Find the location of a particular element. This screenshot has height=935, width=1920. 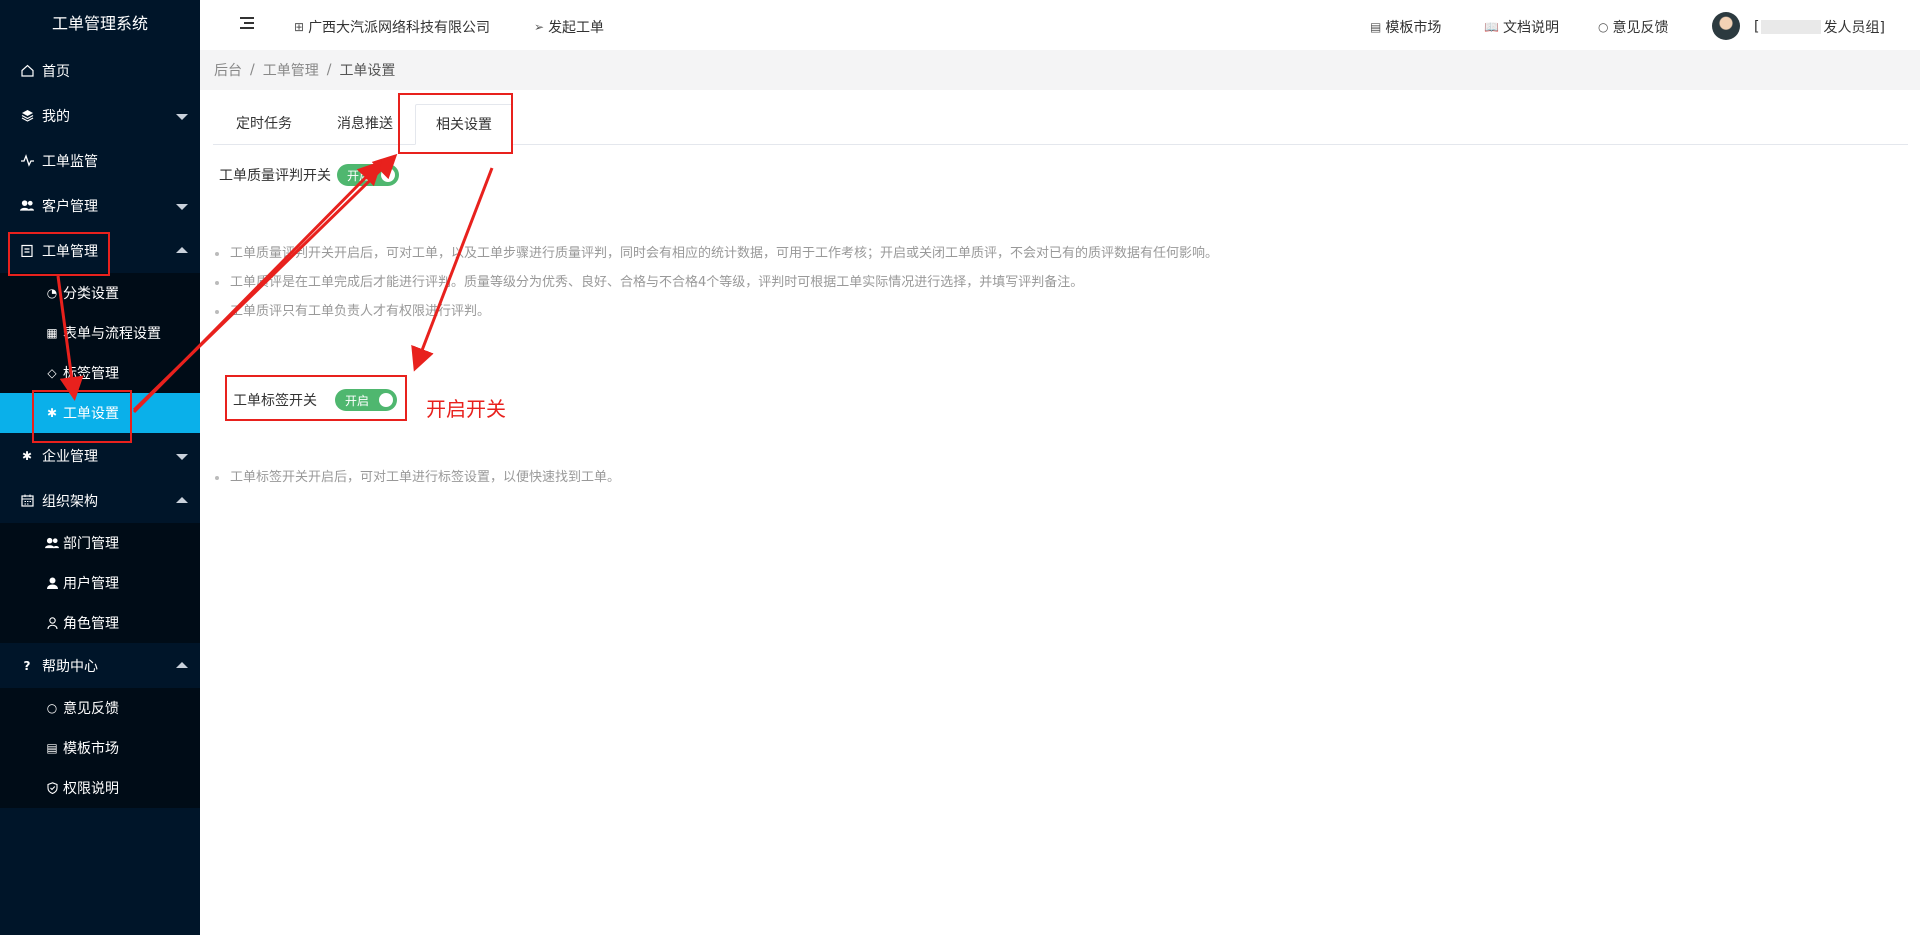

breadcrumb-home: 后台 is located at coordinates (228, 70).